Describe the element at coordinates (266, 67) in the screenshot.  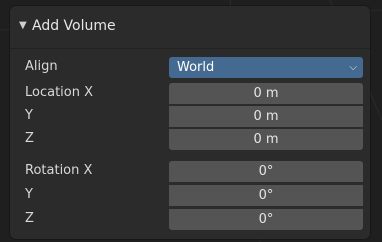
I see `align-dropdown: World ⌵` at that location.